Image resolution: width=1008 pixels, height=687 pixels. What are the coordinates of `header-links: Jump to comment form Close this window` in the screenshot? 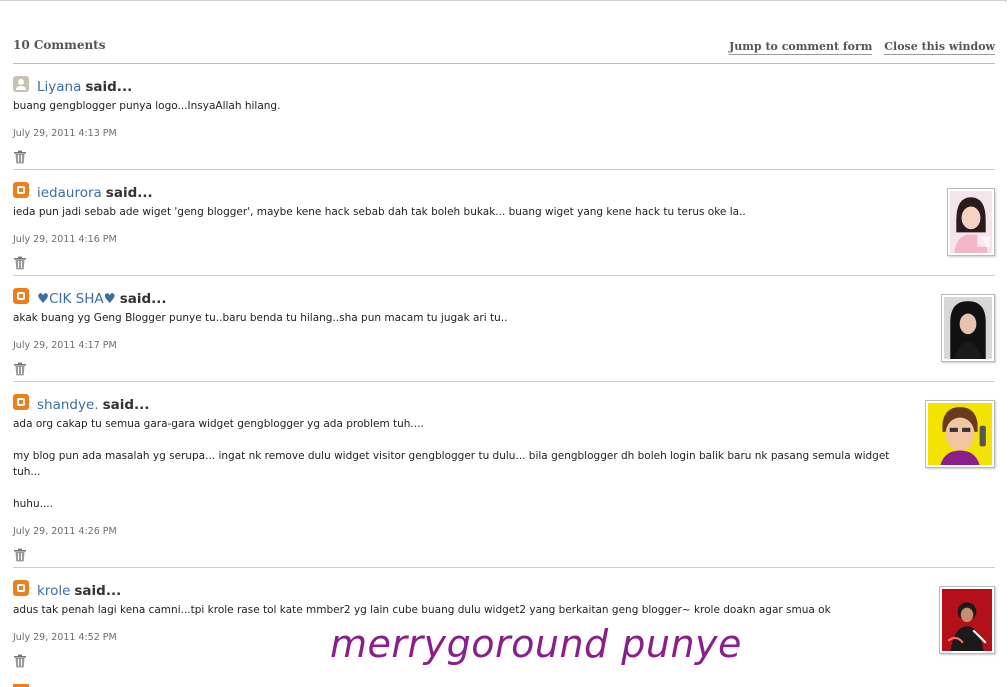 It's located at (858, 47).